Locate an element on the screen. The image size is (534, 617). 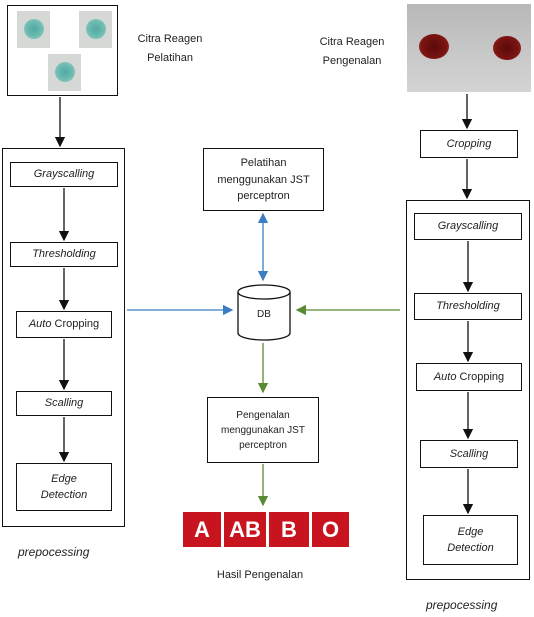
result-block-b: B is located at coordinates (289, 529).